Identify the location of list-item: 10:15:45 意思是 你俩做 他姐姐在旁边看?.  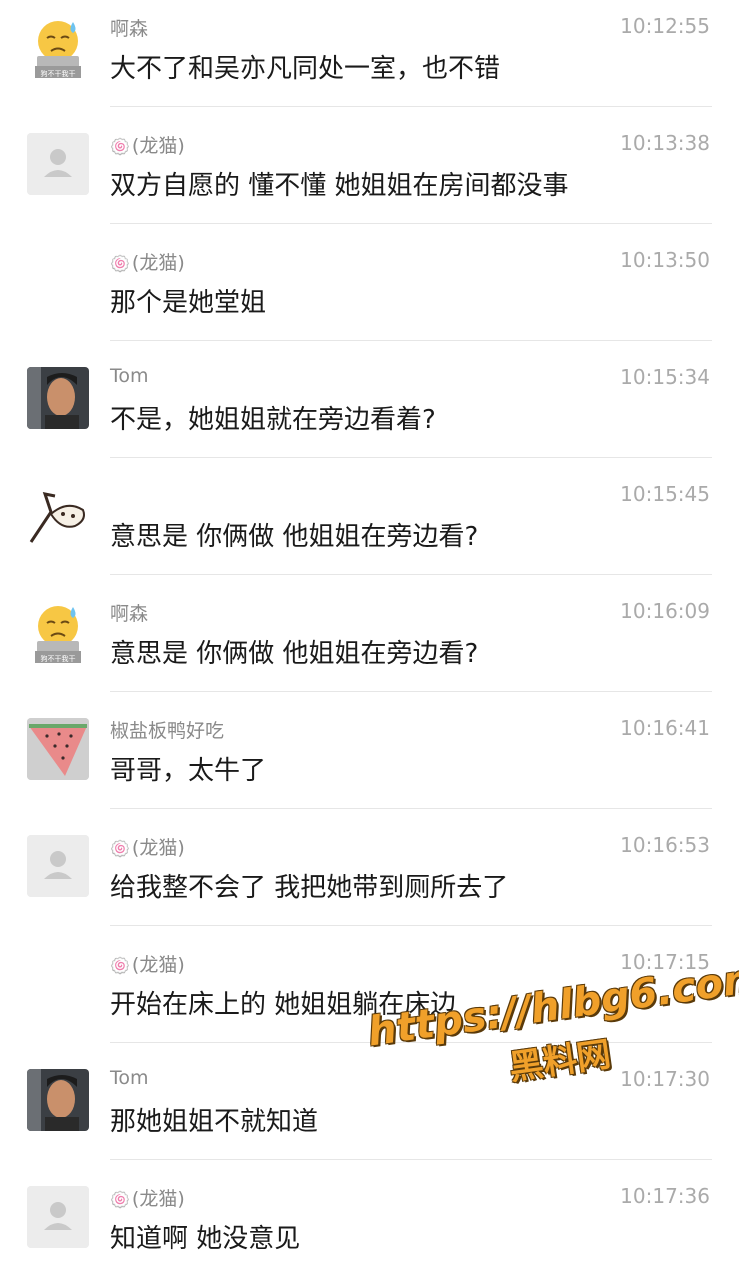
(369, 526).